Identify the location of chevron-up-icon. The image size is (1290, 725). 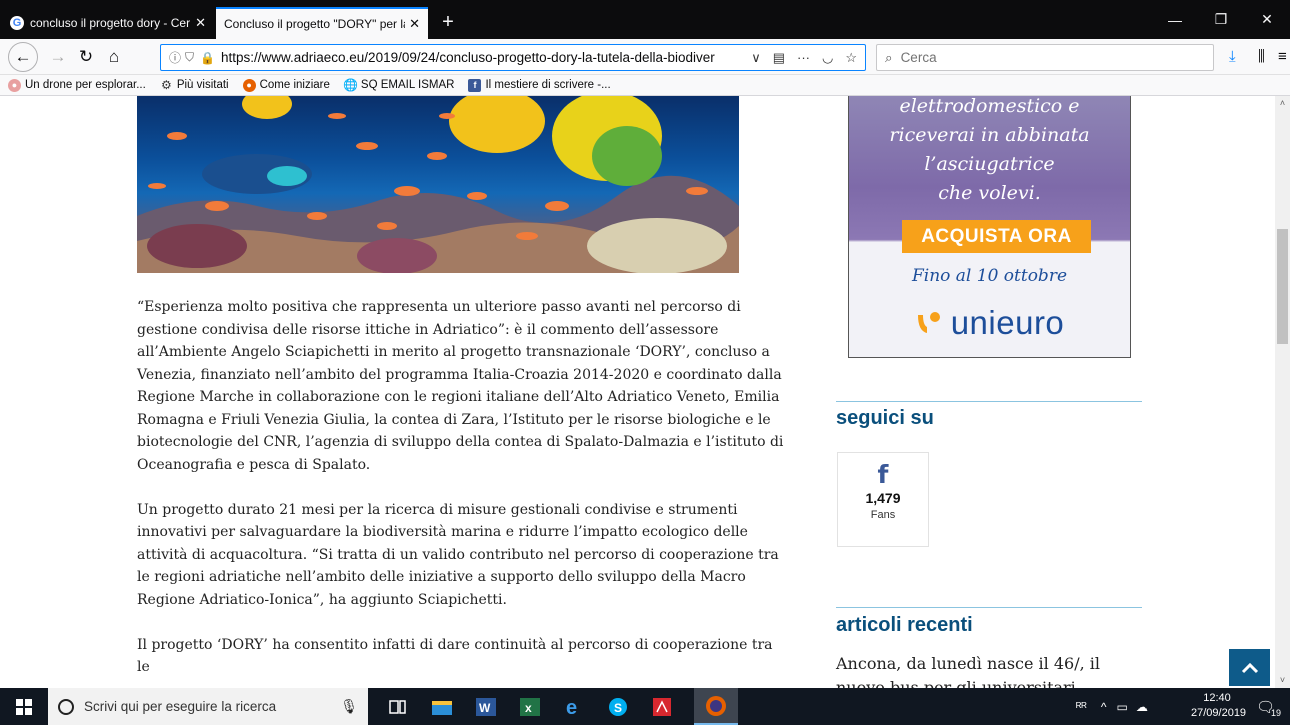
(1249, 667).